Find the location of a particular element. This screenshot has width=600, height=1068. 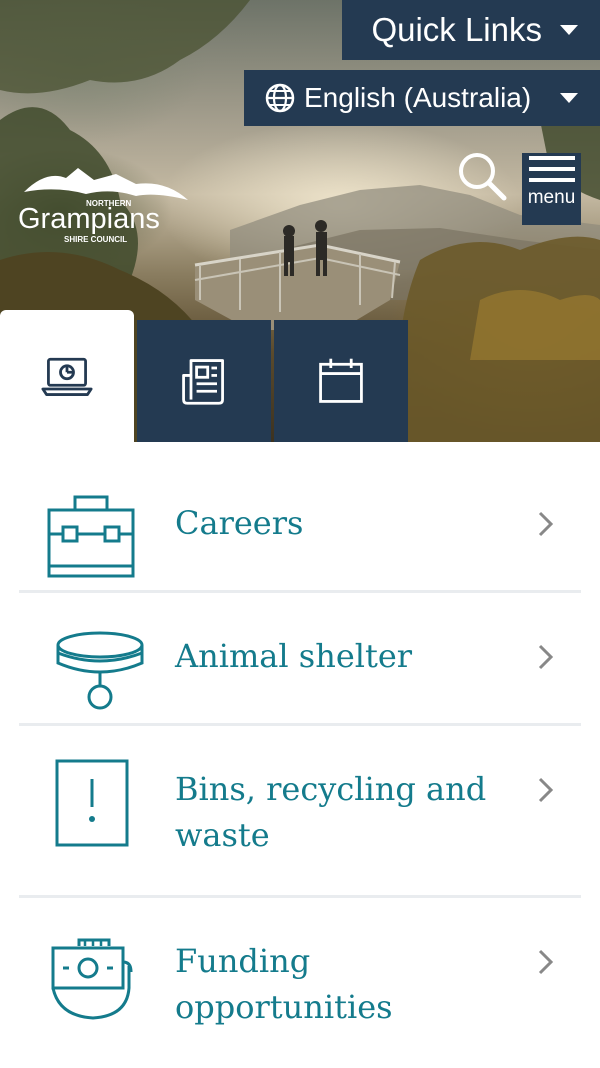

list-item-label: Animal shelter is located at coordinates (294, 656).